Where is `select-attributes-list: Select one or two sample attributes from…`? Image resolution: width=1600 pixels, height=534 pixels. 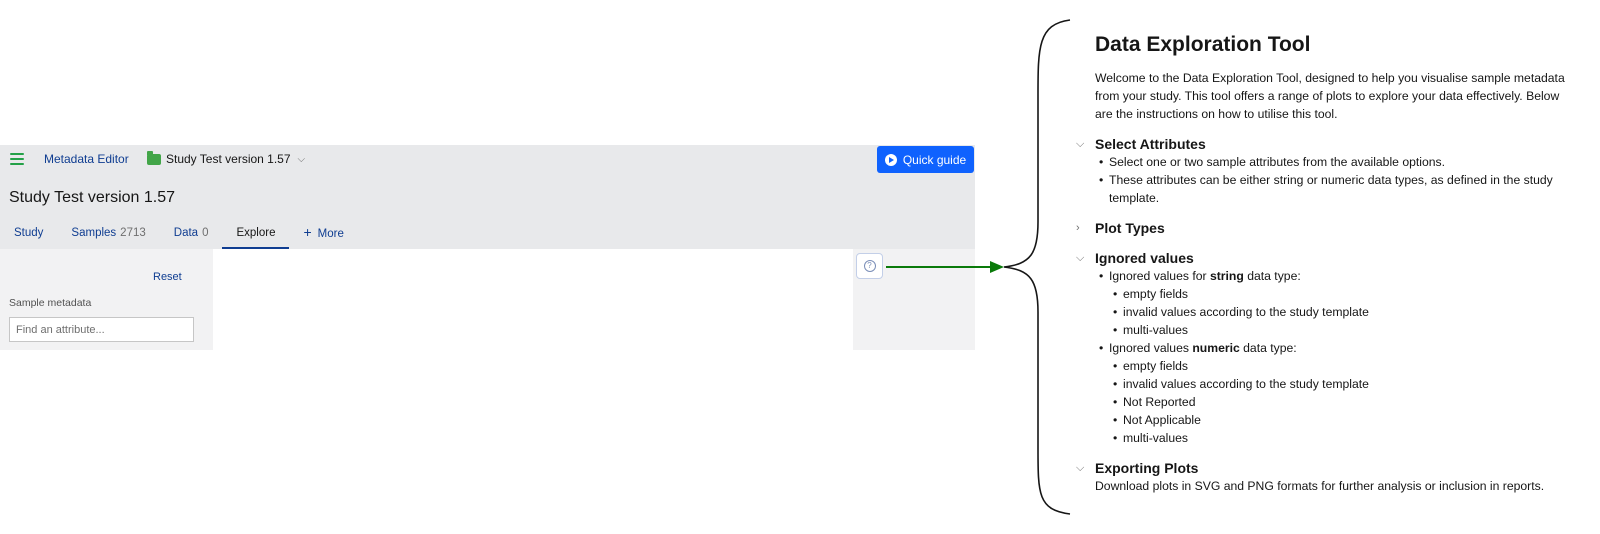 select-attributes-list: Select one or two sample attributes from… is located at coordinates (1337, 180).